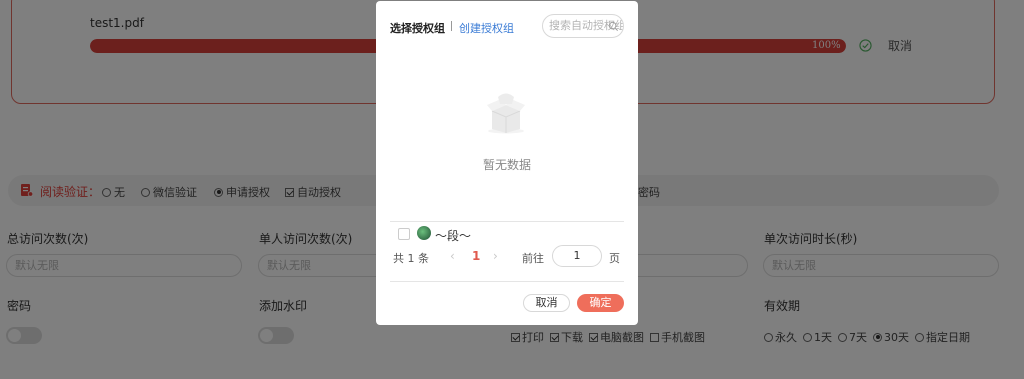 The image size is (1024, 379). I want to click on user-checkbox, so click(404, 234).